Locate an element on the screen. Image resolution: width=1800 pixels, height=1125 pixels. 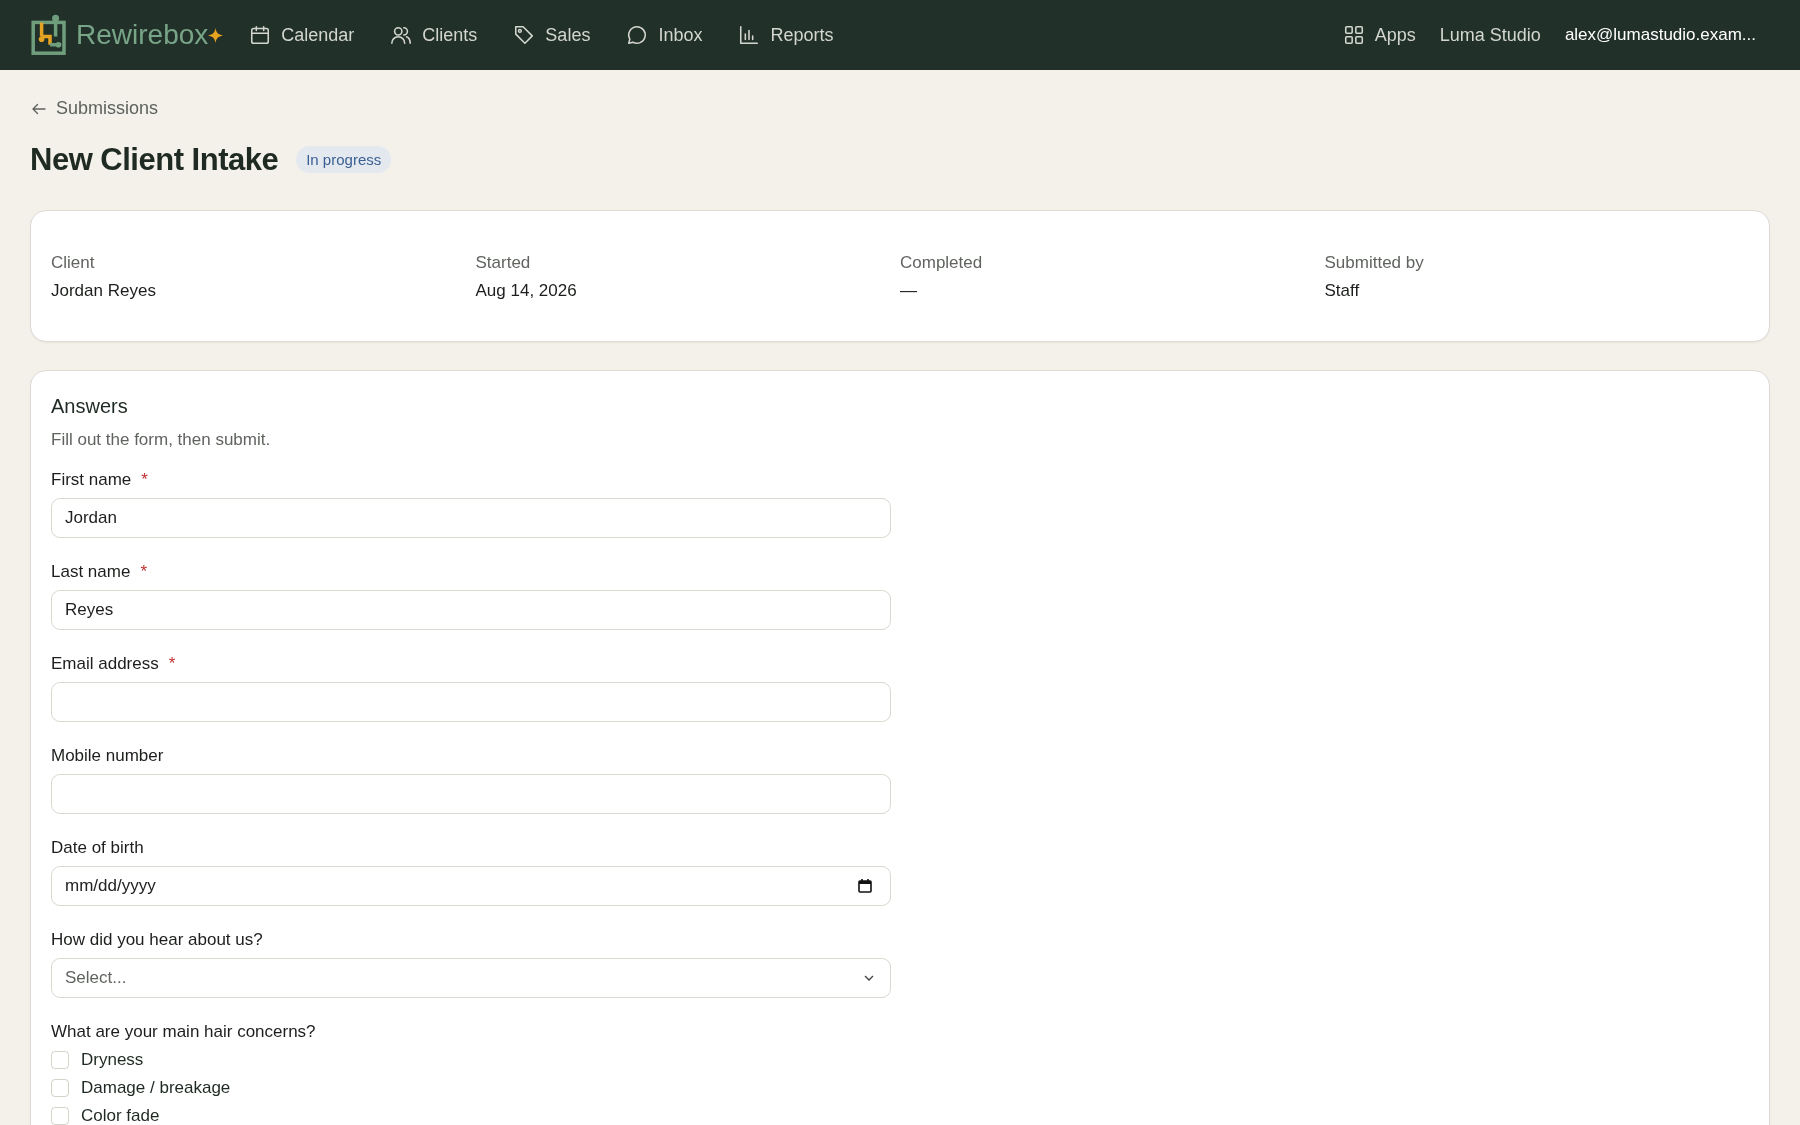
section-subtitle: Fill out the form, then submit. is located at coordinates (161, 439).